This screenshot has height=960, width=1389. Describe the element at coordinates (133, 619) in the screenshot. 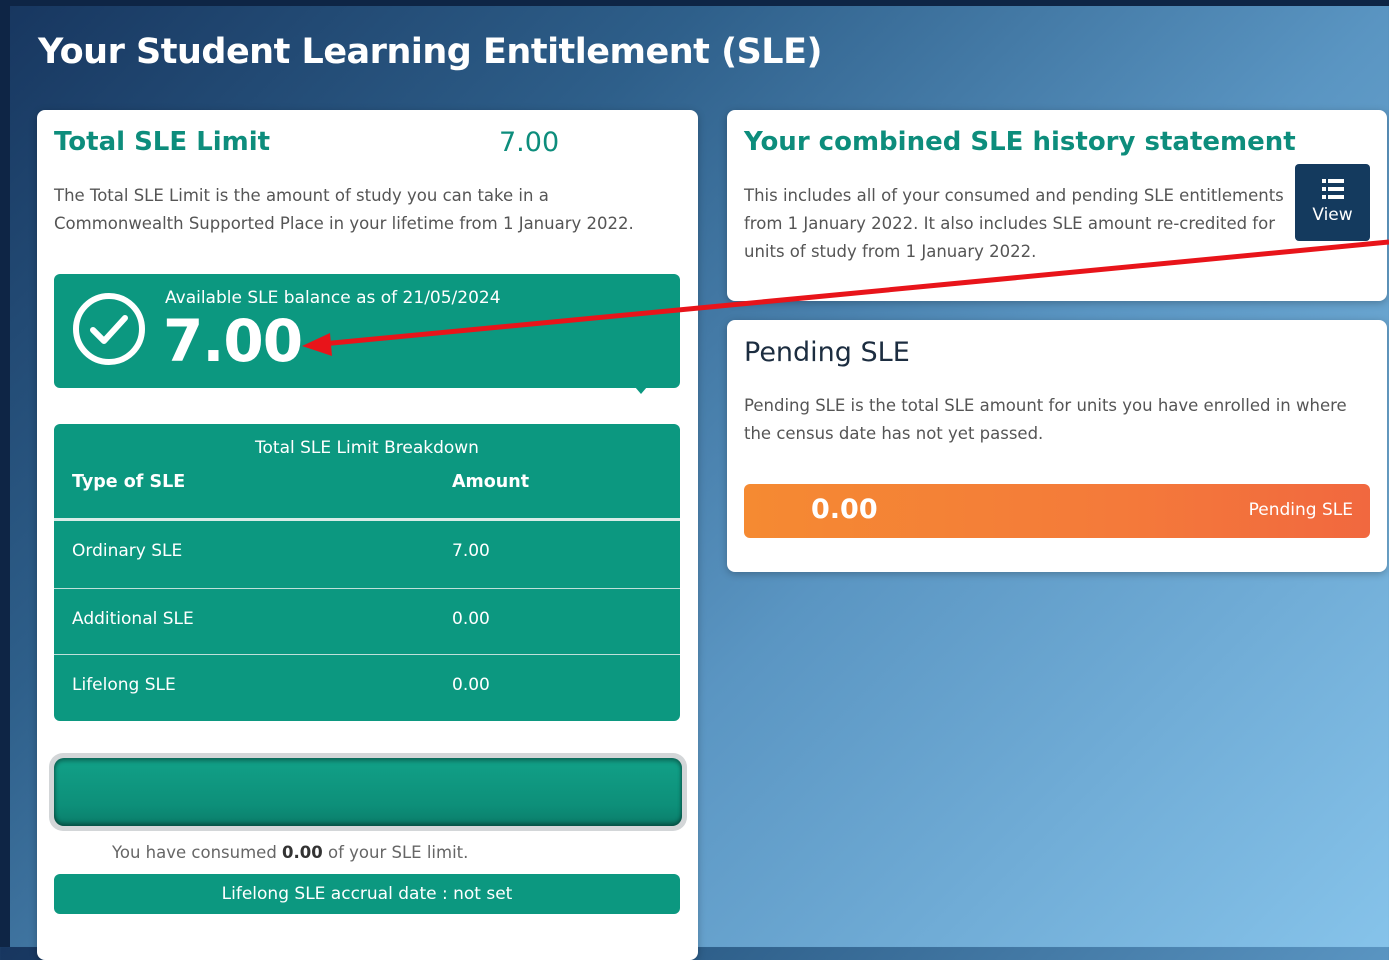

I see `row-type: Additional SLE` at that location.